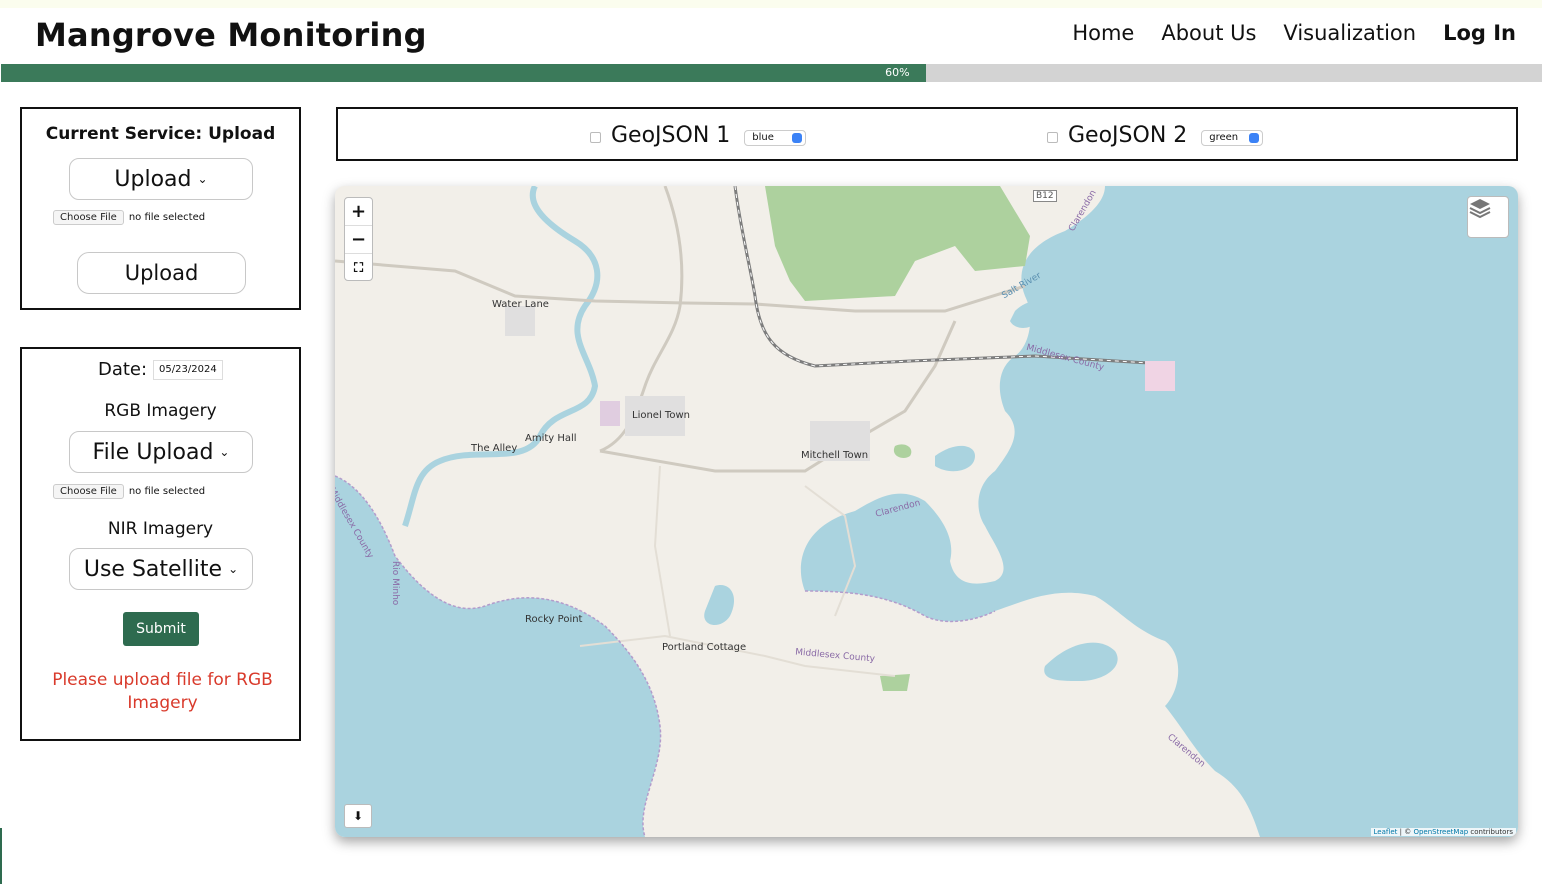 The height and width of the screenshot is (884, 1542). I want to click on current-service-title: Current Service: Upload, so click(160, 134).